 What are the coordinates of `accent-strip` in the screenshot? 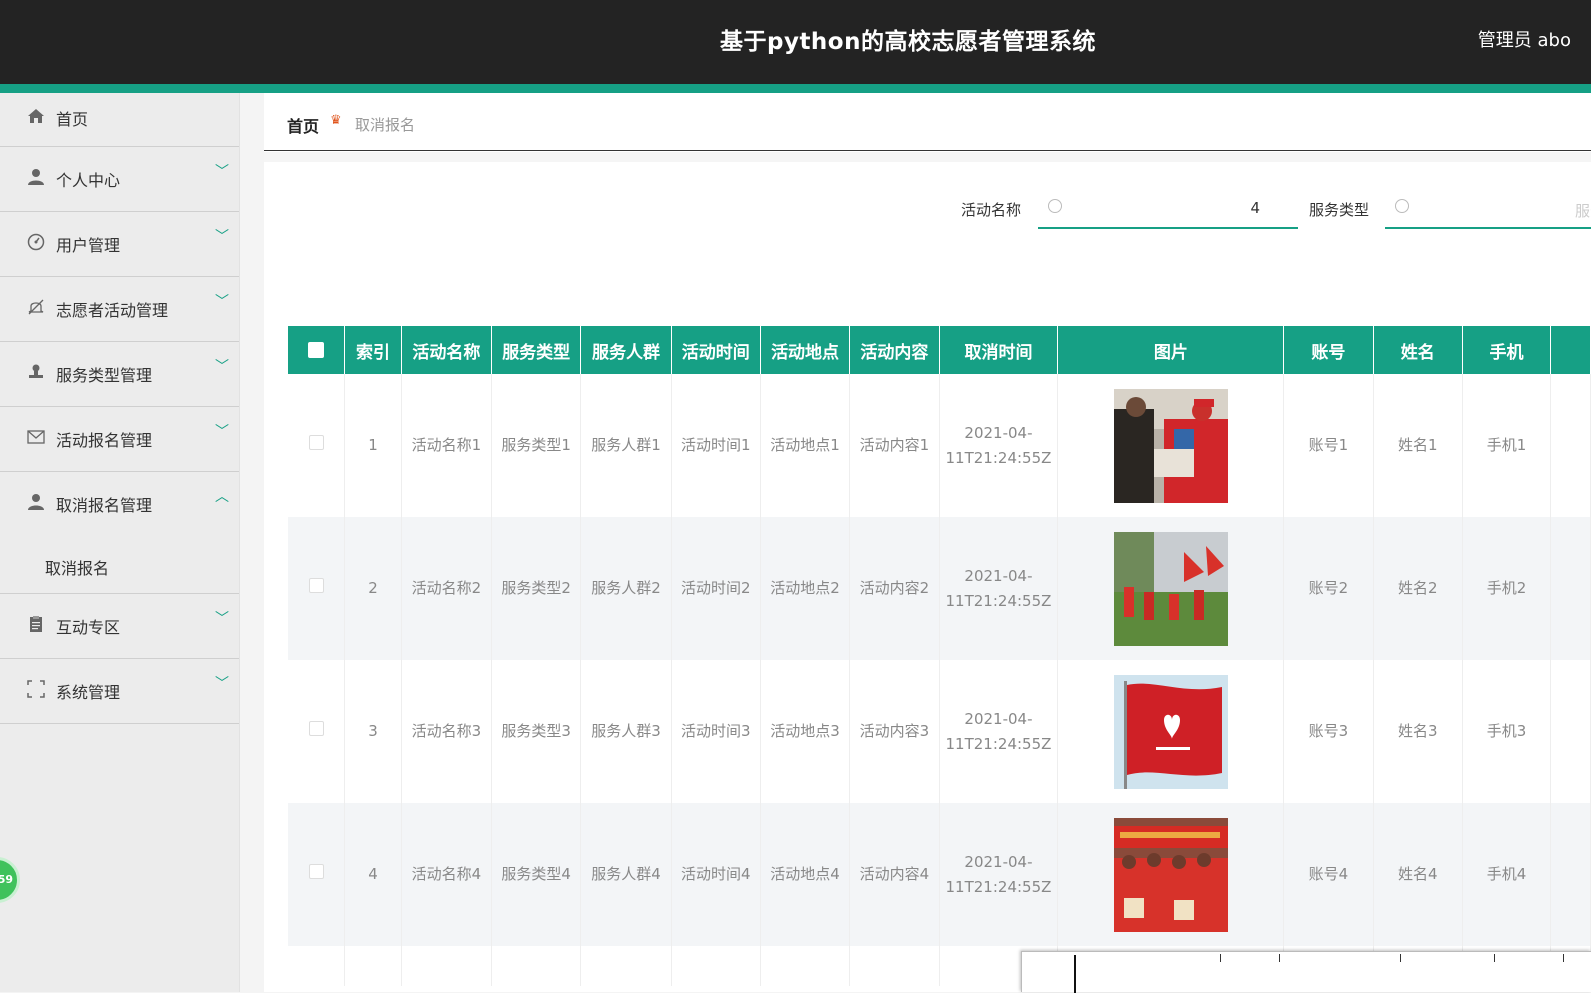 It's located at (795, 88).